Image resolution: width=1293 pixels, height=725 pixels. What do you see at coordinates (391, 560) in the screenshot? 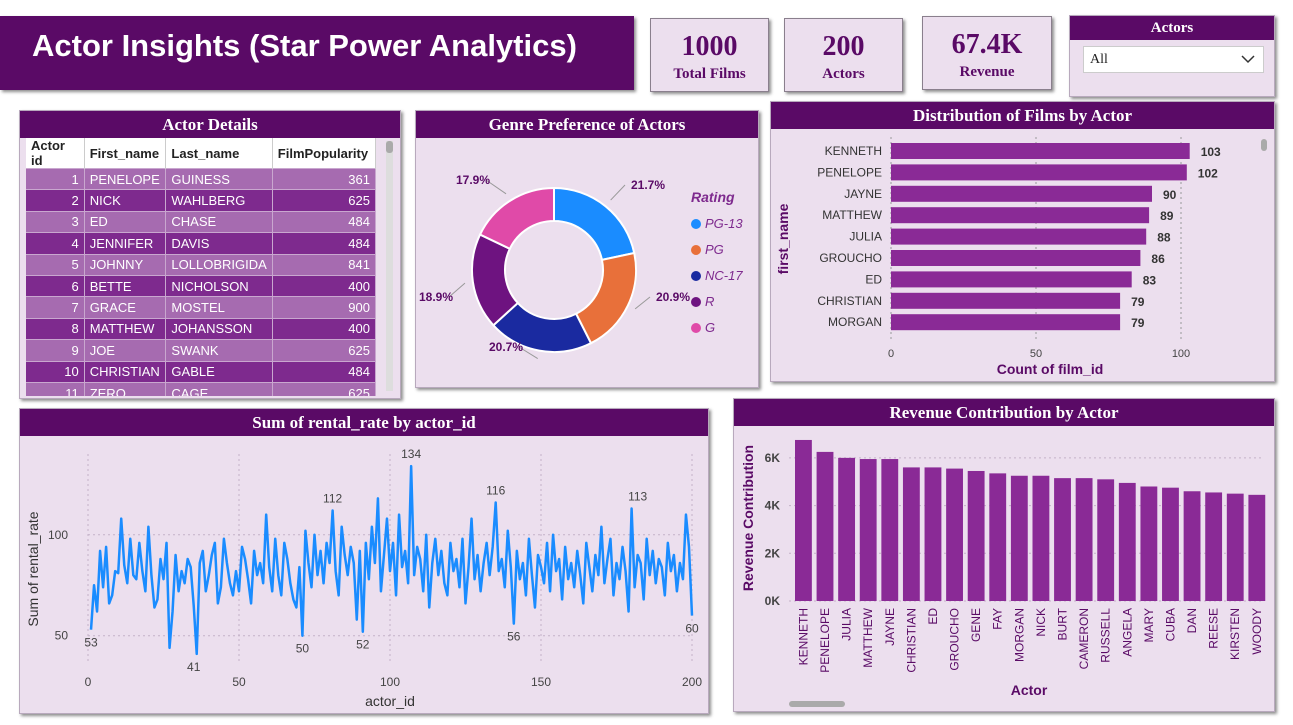
I see `series-line` at bounding box center [391, 560].